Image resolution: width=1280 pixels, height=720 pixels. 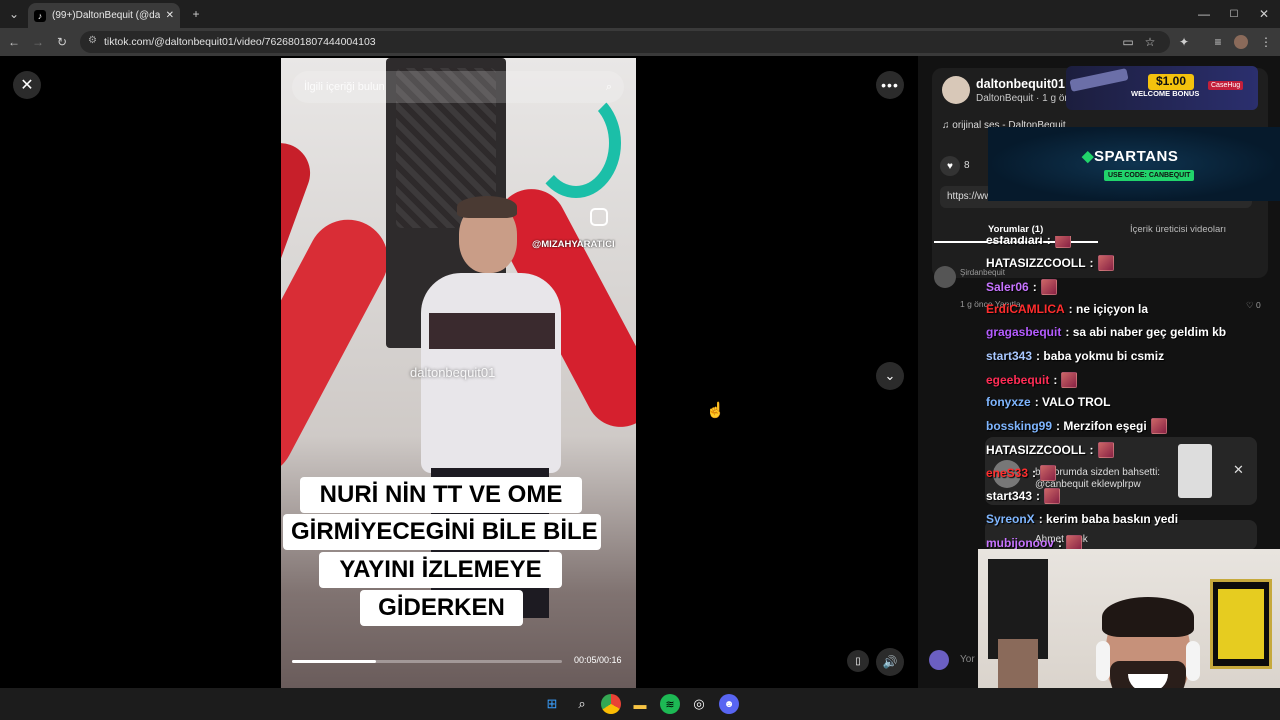 I want to click on headphone-cup, so click(x=1193, y=661).